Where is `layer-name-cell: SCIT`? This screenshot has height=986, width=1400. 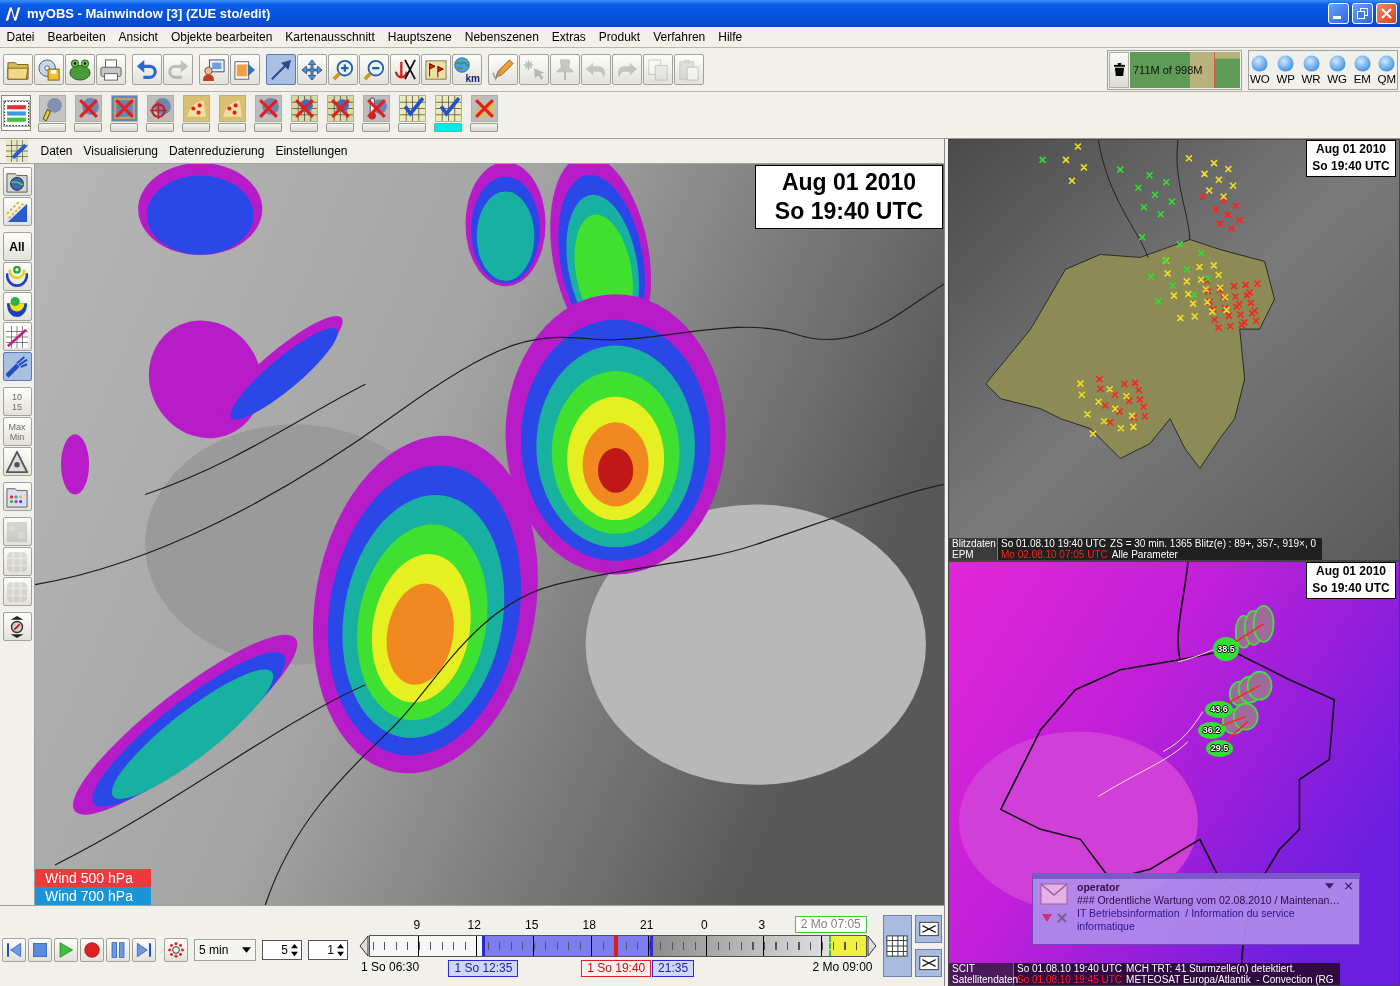
layer-name-cell: SCIT is located at coordinates (981, 968).